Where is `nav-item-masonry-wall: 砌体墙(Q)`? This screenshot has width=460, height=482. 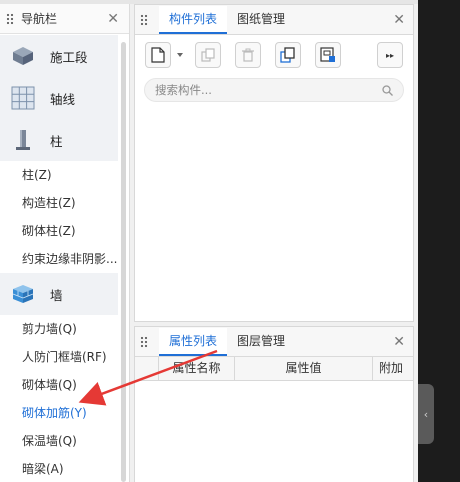 nav-item-masonry-wall: 砌体墙(Q) is located at coordinates (59, 385).